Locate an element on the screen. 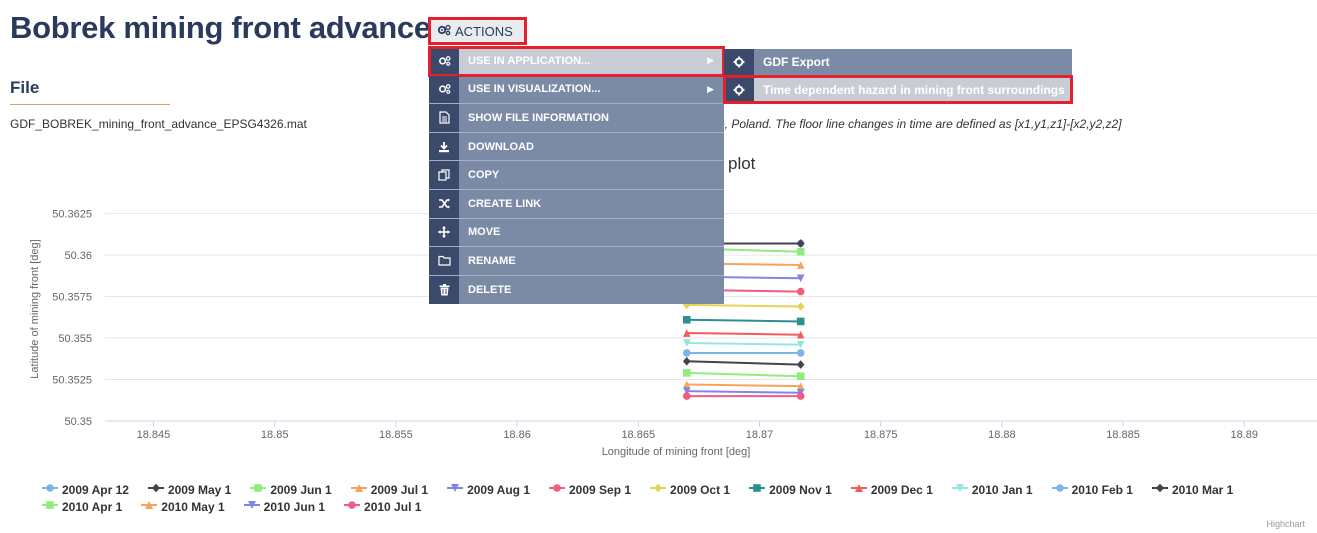  legend-label: 2009 Sep 1 is located at coordinates (600, 489).